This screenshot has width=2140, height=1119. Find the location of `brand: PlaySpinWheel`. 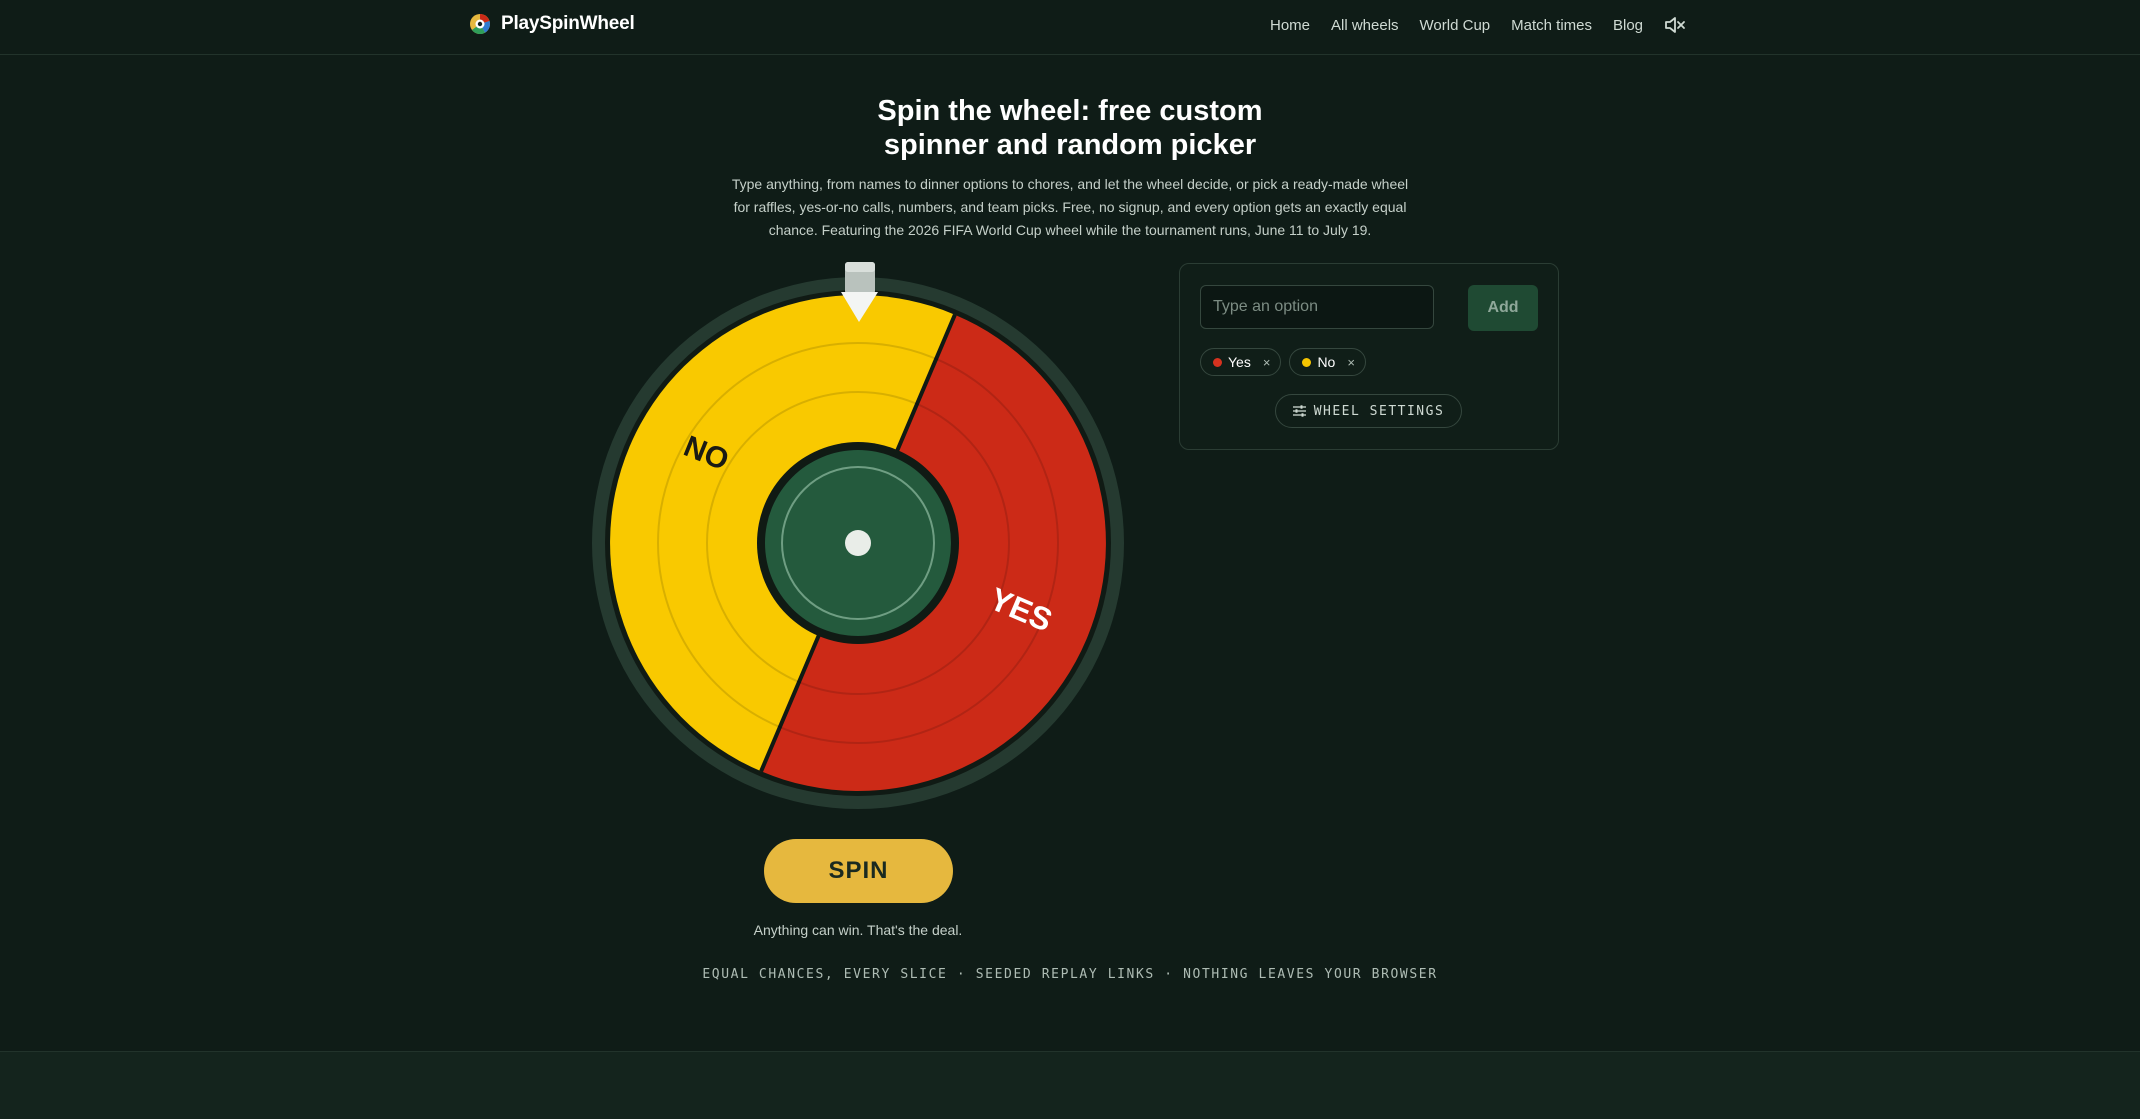

brand: PlaySpinWheel is located at coordinates (552, 24).